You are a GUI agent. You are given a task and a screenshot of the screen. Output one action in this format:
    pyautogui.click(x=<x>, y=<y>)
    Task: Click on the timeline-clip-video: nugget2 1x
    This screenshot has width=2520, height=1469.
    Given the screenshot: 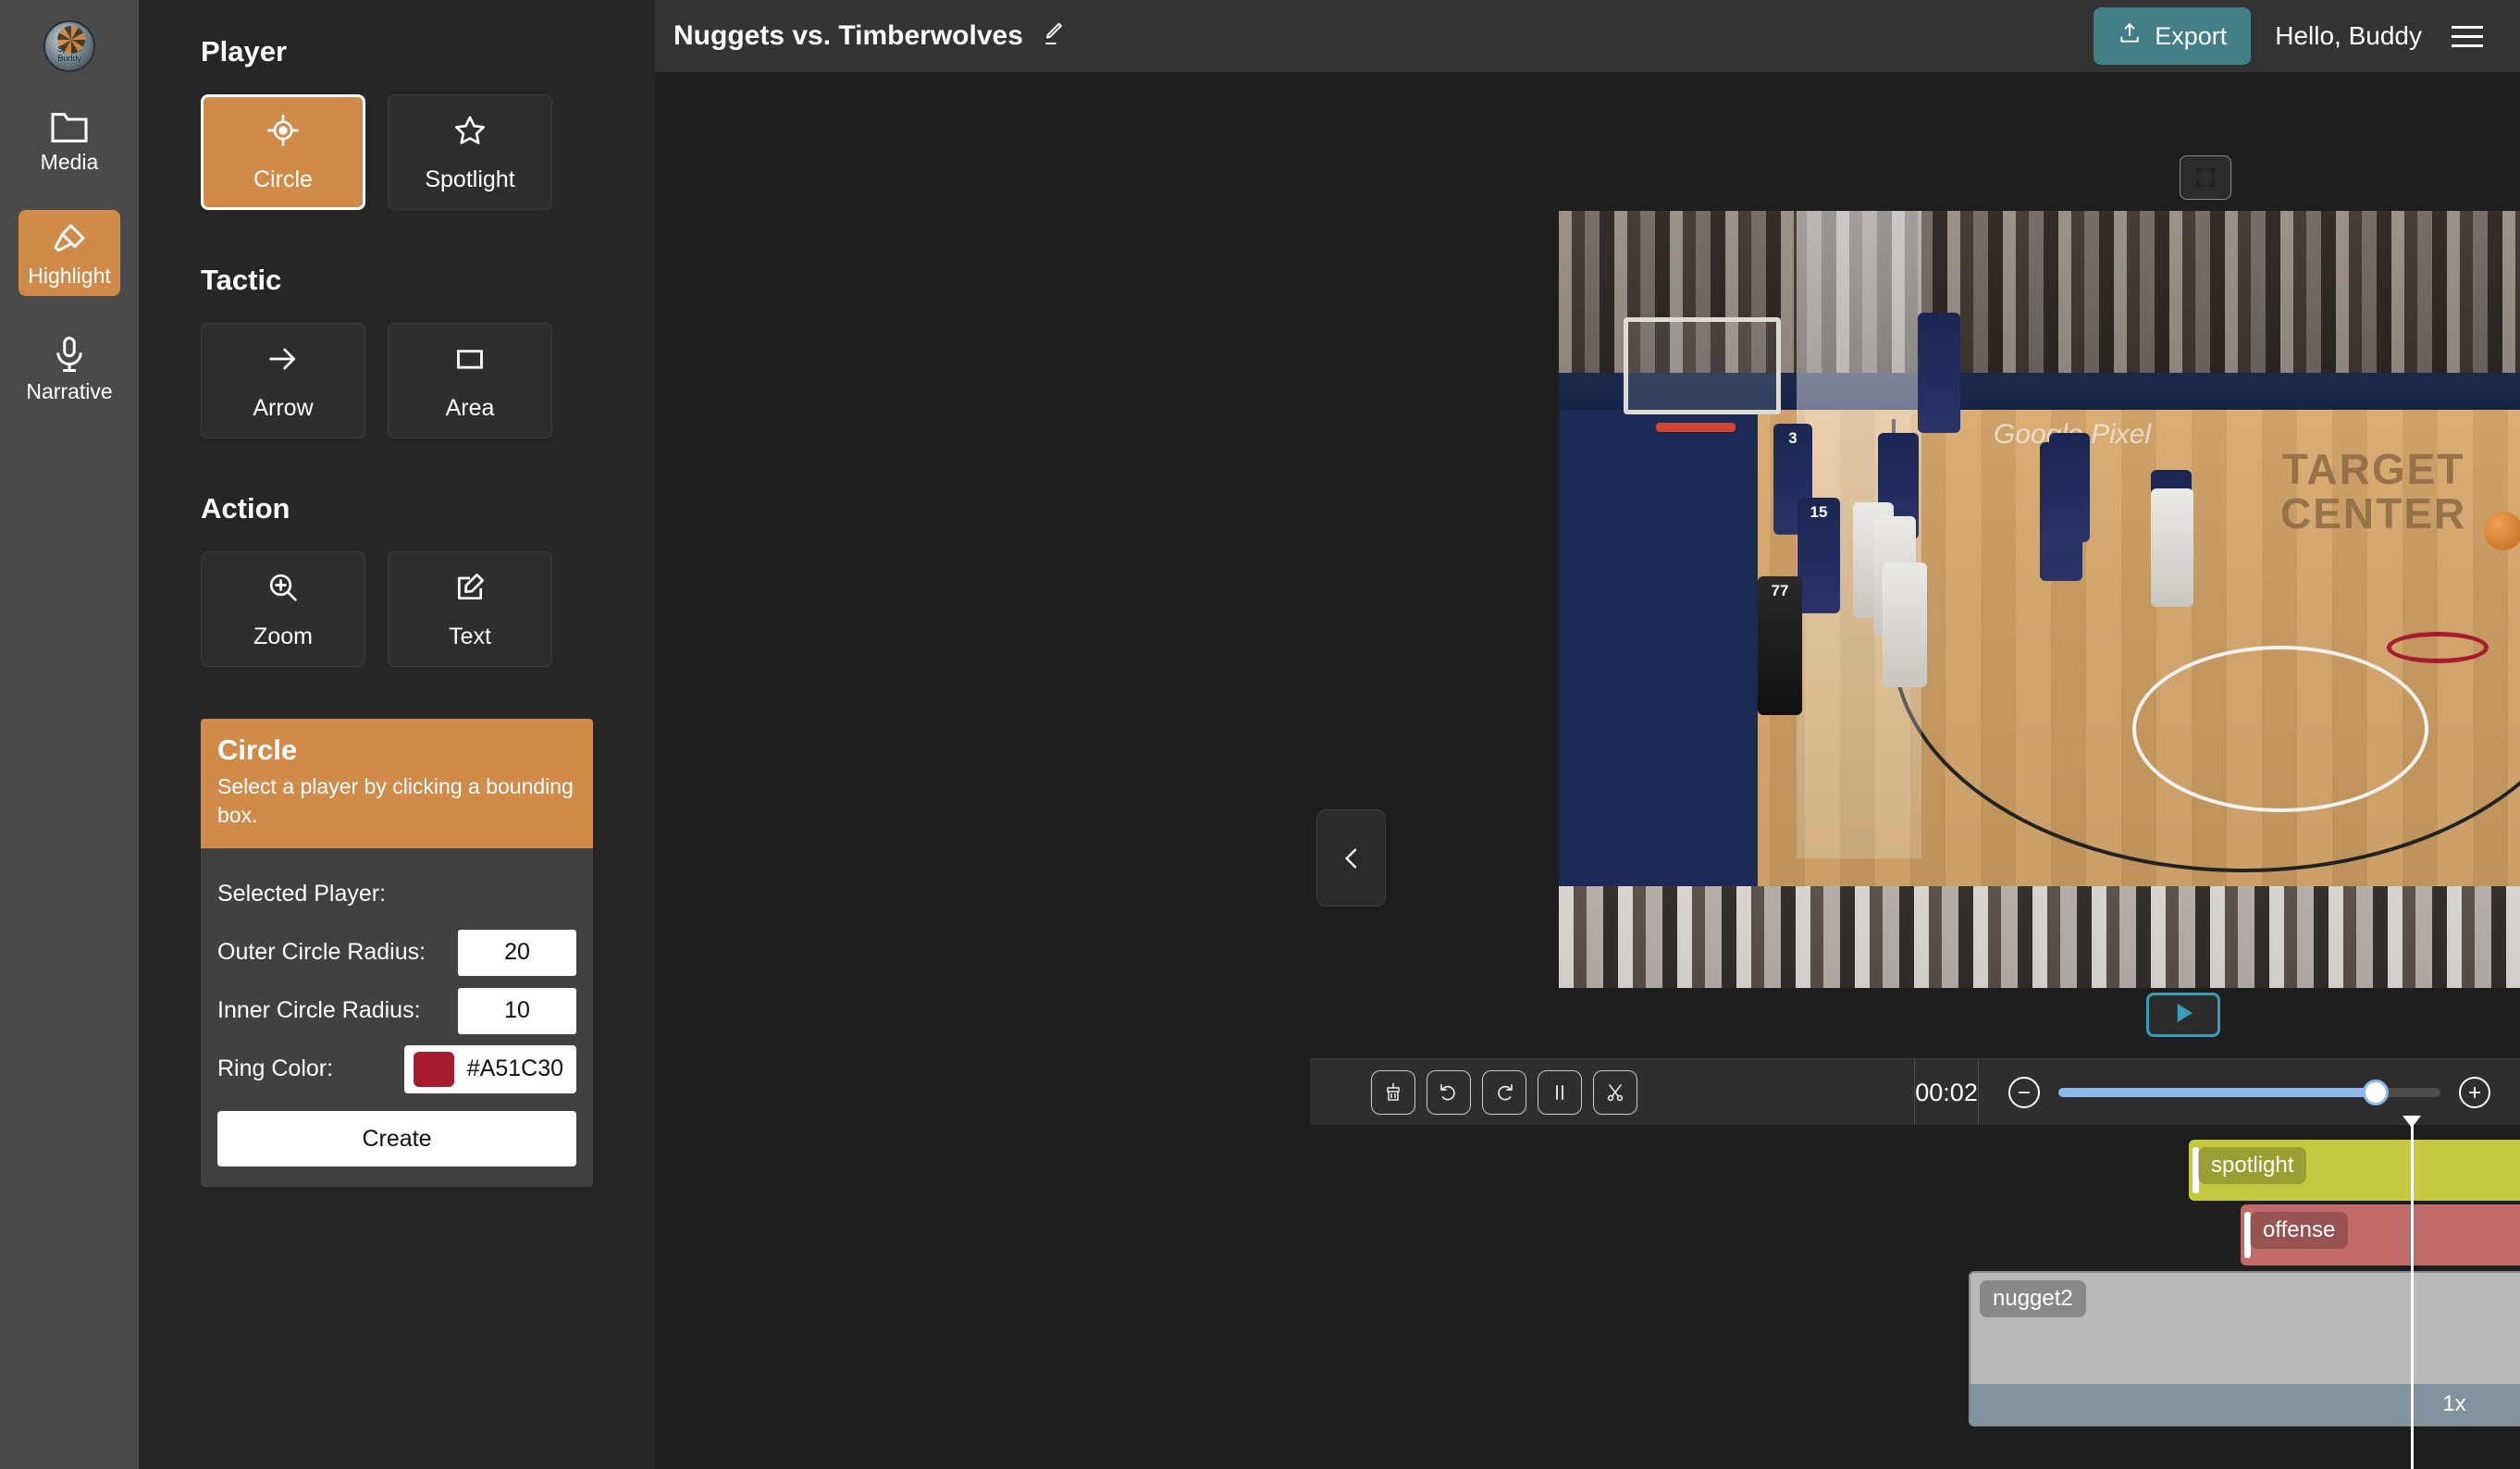 What is the action you would take?
    pyautogui.click(x=2244, y=1348)
    